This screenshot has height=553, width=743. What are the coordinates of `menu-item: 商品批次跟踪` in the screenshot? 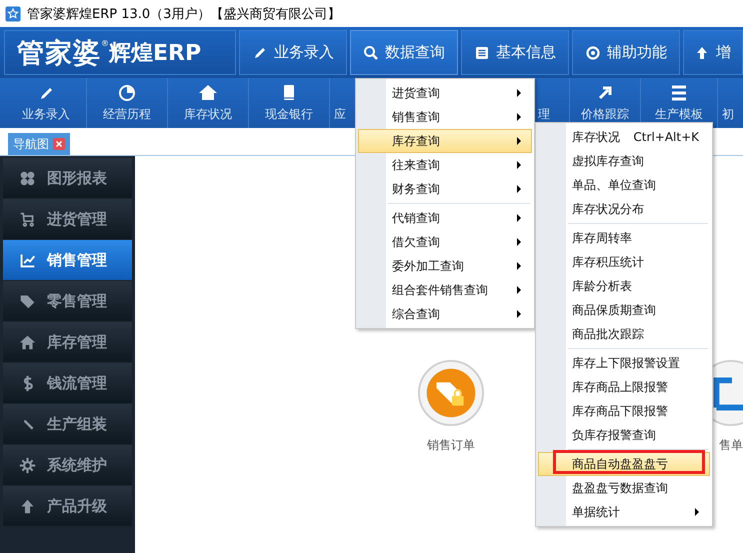 It's located at (624, 334).